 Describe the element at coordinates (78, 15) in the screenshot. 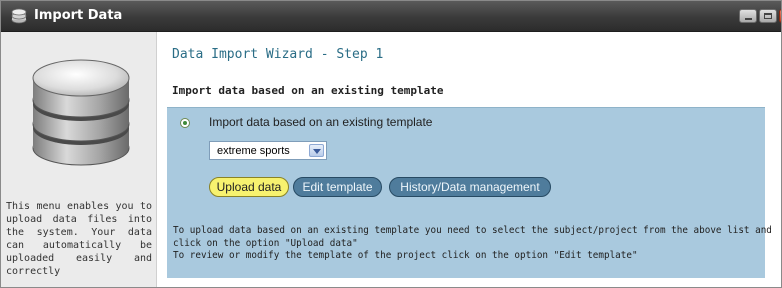

I see `window-title: Import Data` at that location.